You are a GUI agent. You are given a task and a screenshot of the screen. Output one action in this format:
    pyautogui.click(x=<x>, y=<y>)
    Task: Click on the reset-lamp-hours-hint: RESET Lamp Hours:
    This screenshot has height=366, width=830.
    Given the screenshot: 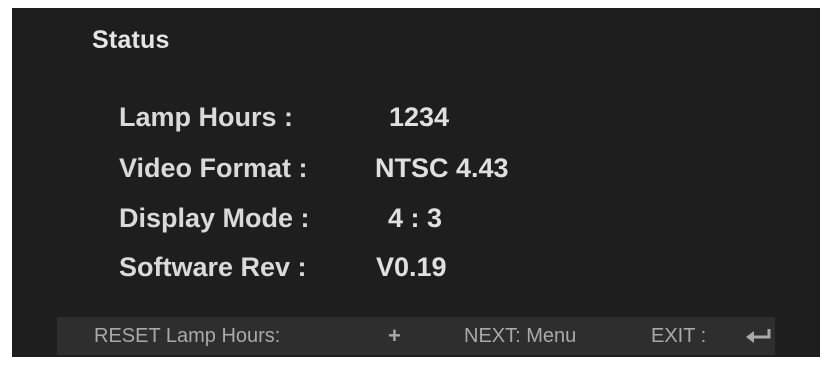 What is the action you would take?
    pyautogui.click(x=187, y=336)
    